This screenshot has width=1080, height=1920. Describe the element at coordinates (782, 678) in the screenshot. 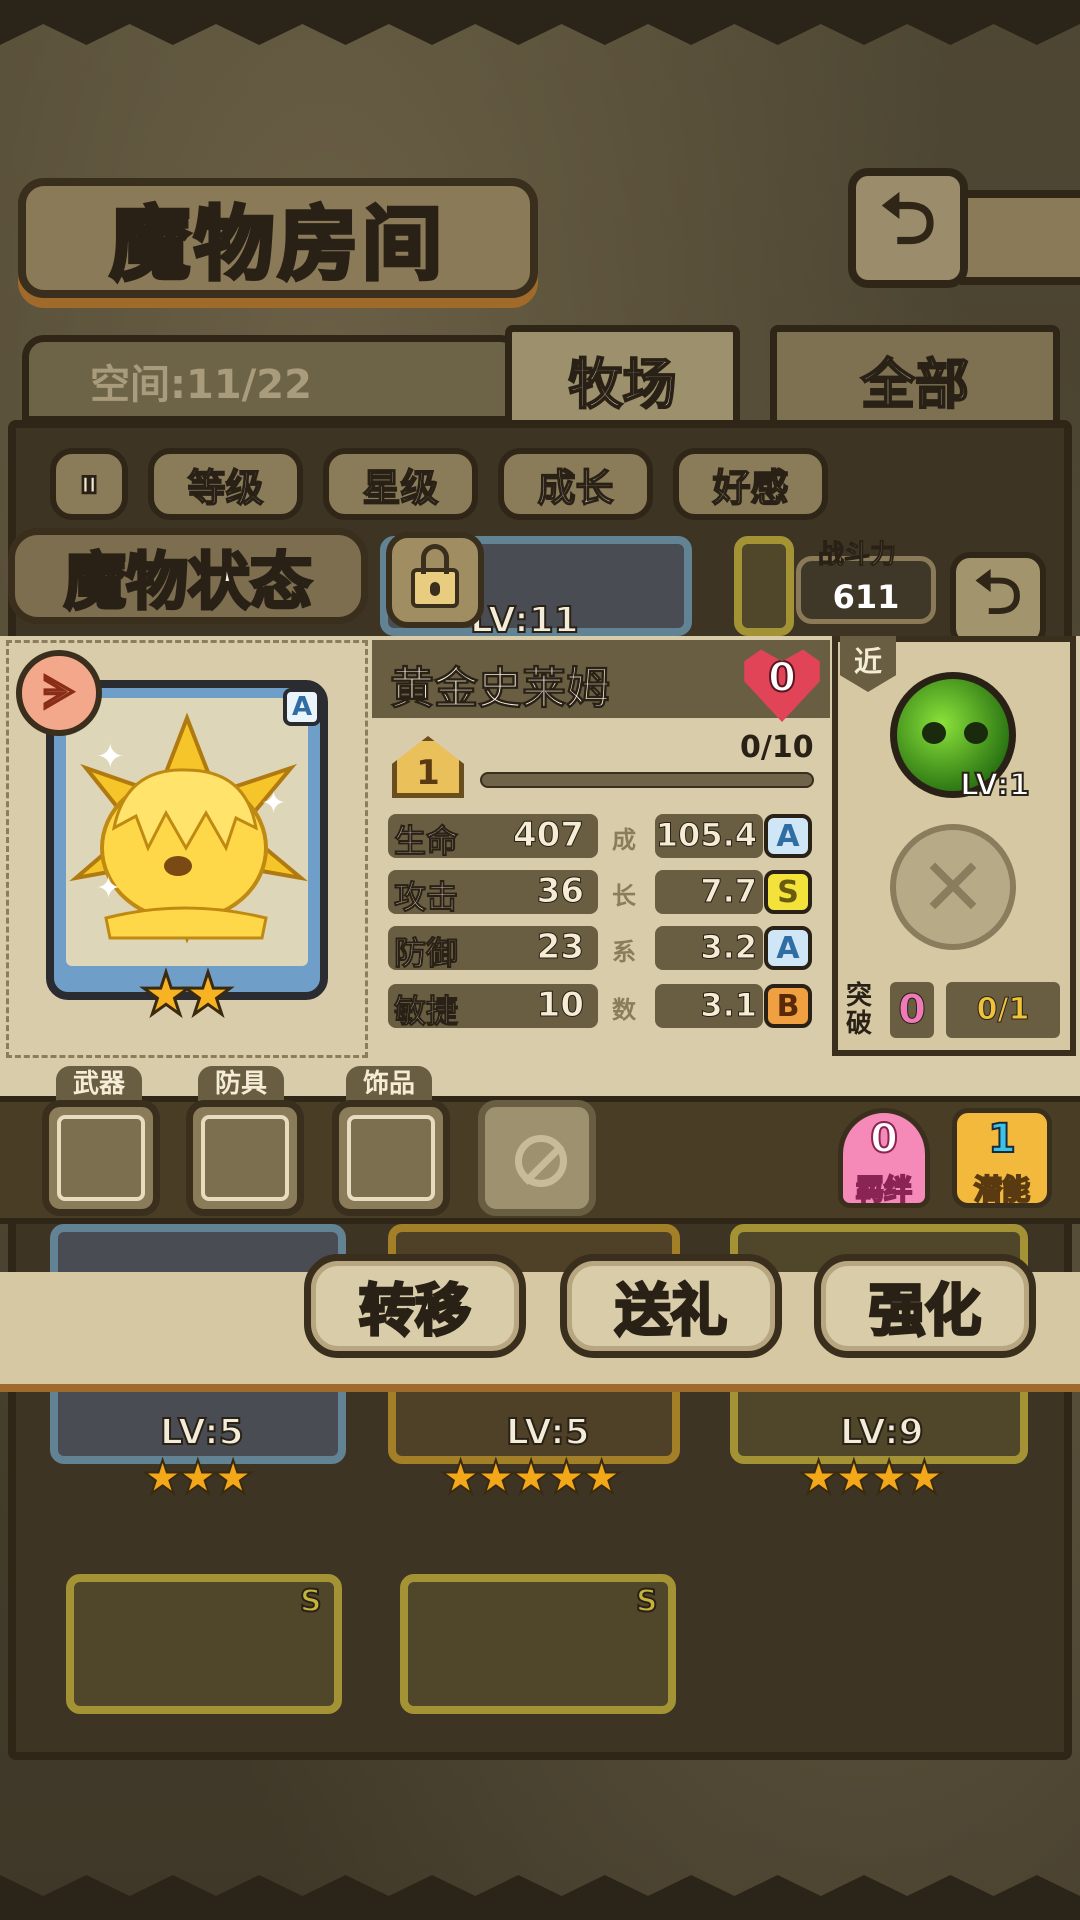

I see `affection-value: 0` at that location.